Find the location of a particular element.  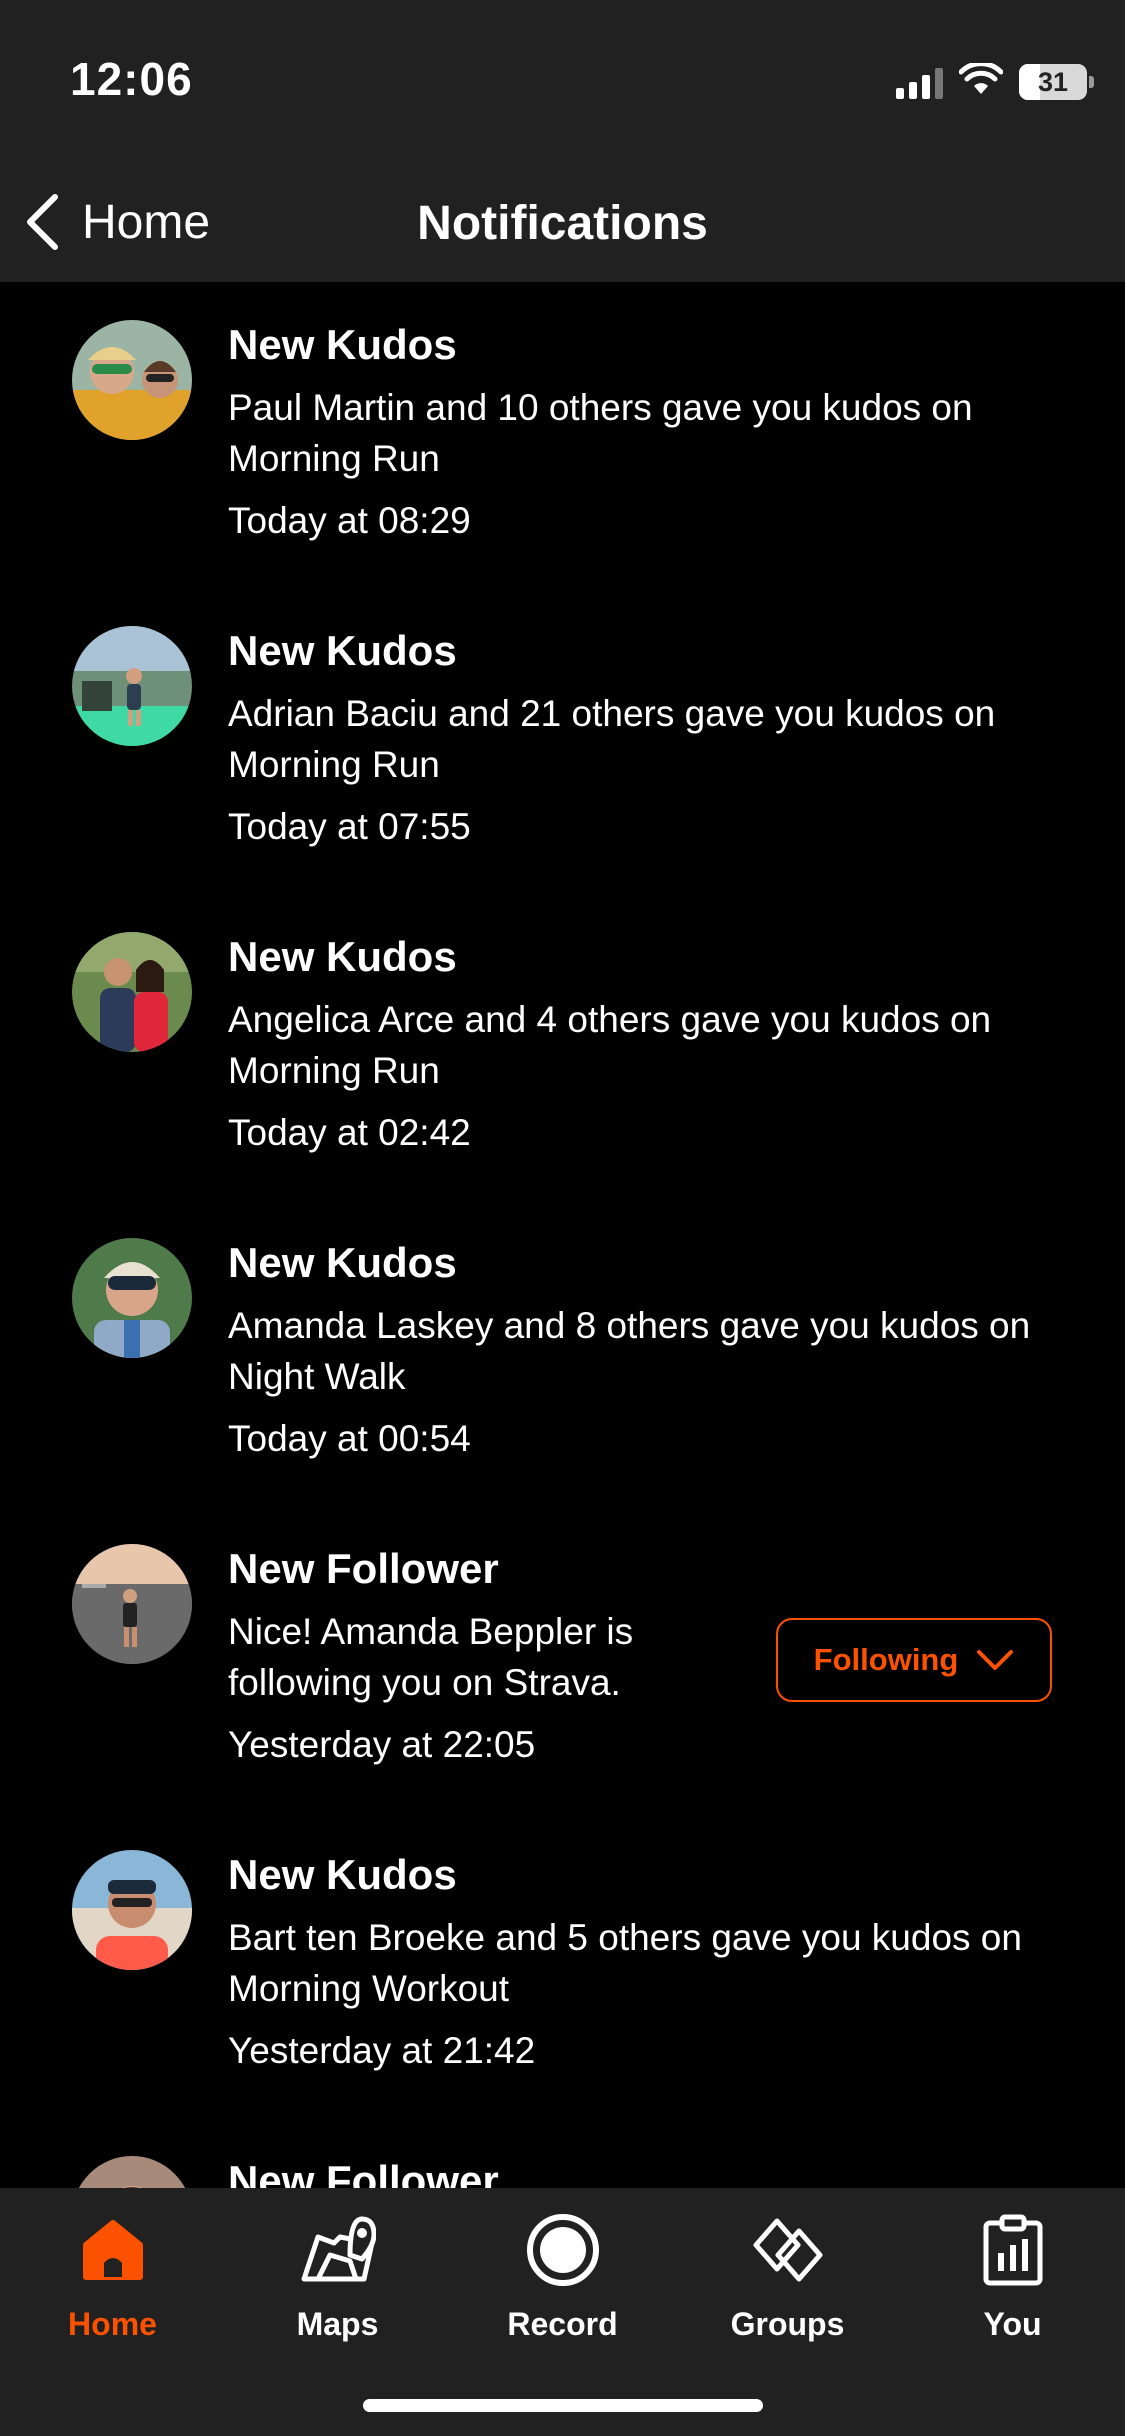

tab-groups: Groups is located at coordinates (787, 2281).